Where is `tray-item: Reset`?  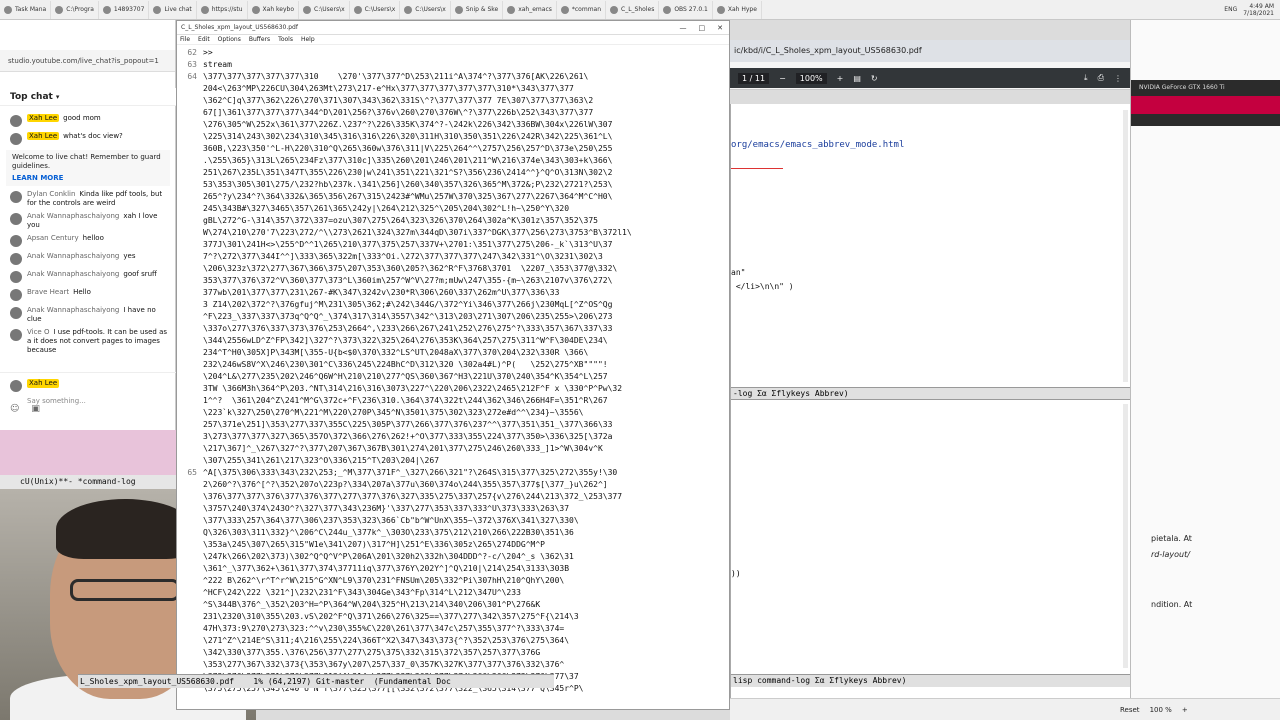
tray-item: Reset is located at coordinates (1130, 710).